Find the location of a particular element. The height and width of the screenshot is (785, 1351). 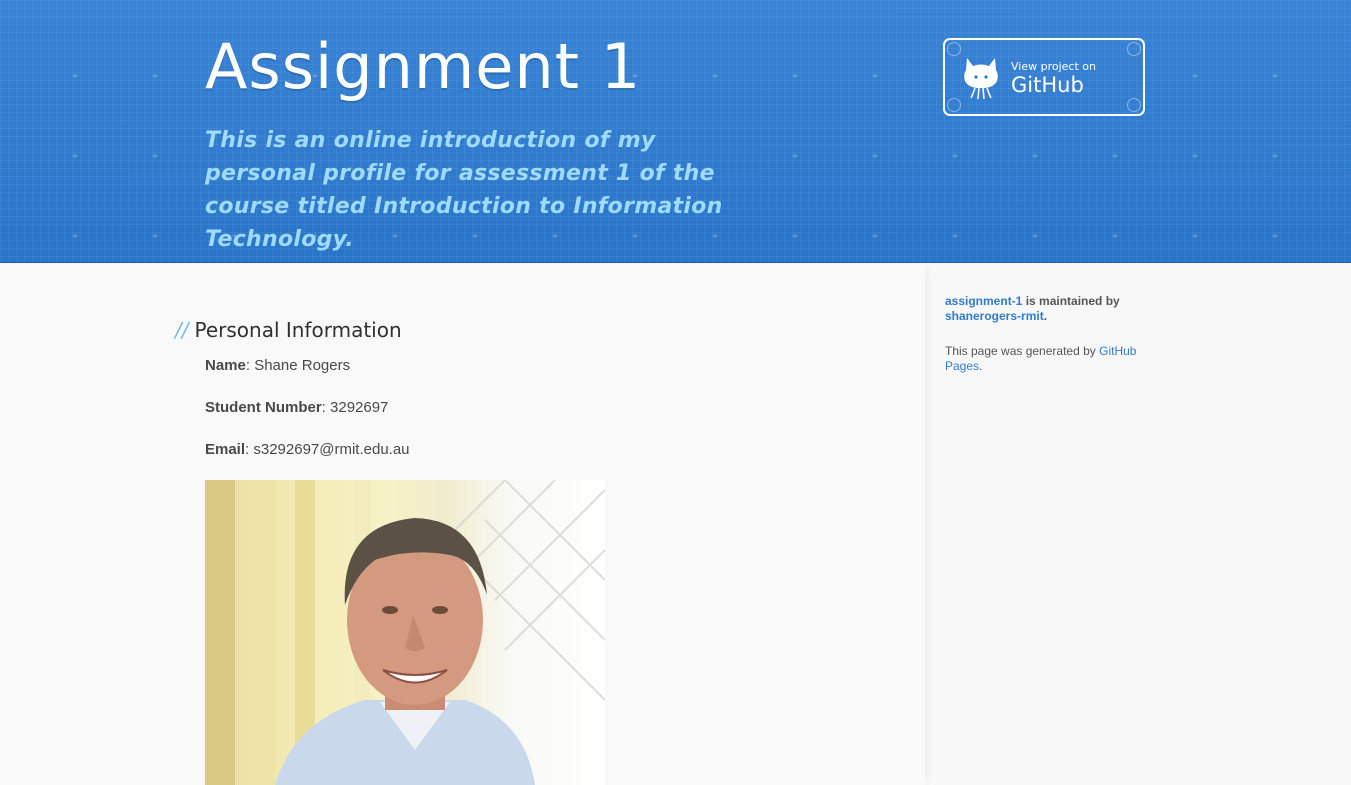

owner-suffix: . is located at coordinates (1045, 316).